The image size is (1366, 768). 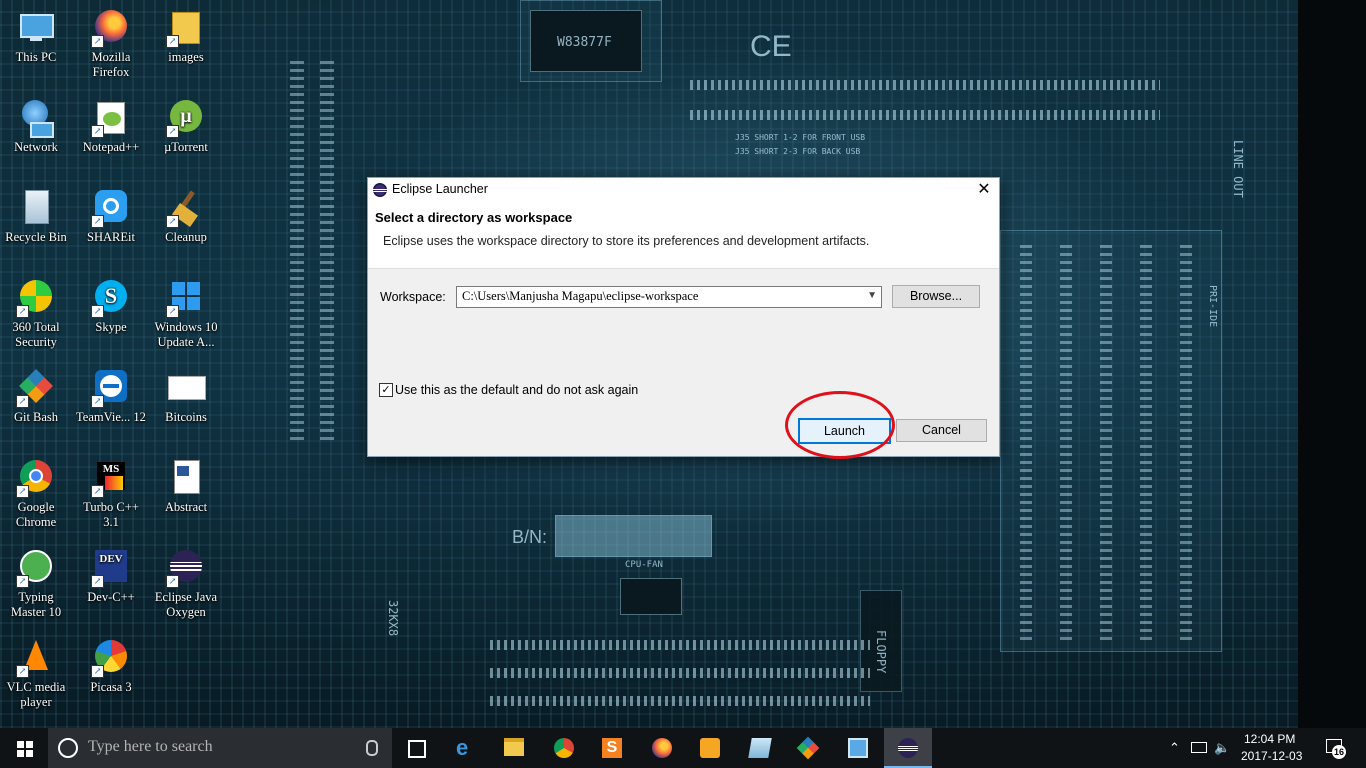 I want to click on desktop-icon-360-security: ↗ 360 Total Security, so click(x=36, y=314).